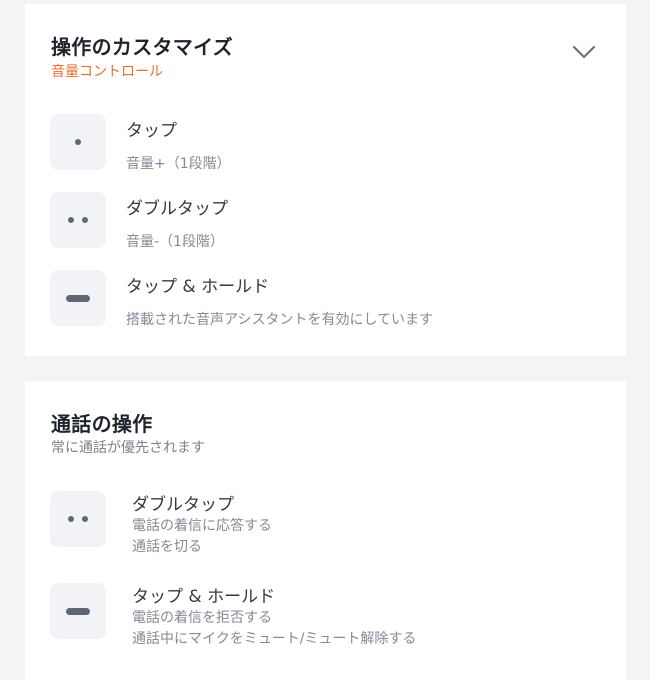 Image resolution: width=650 pixels, height=680 pixels. Describe the element at coordinates (128, 448) in the screenshot. I see `call-subtitle: 常に通話が優先されます` at that location.